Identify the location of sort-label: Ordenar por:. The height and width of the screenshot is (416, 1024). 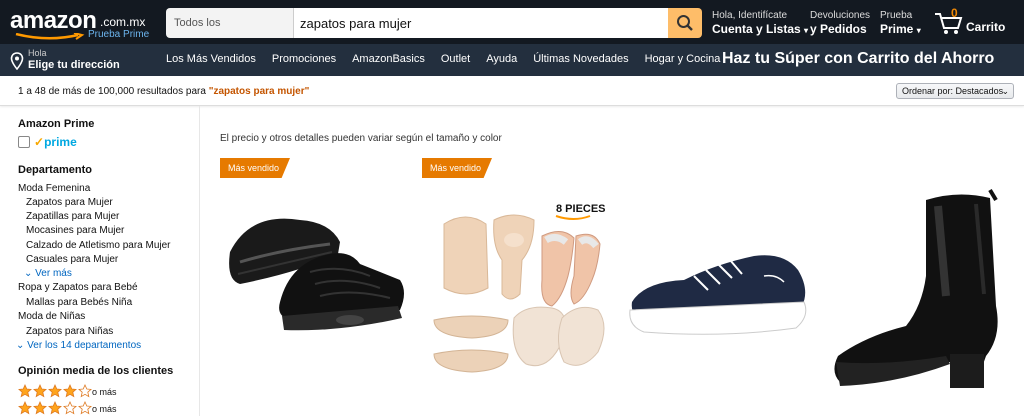
(928, 91).